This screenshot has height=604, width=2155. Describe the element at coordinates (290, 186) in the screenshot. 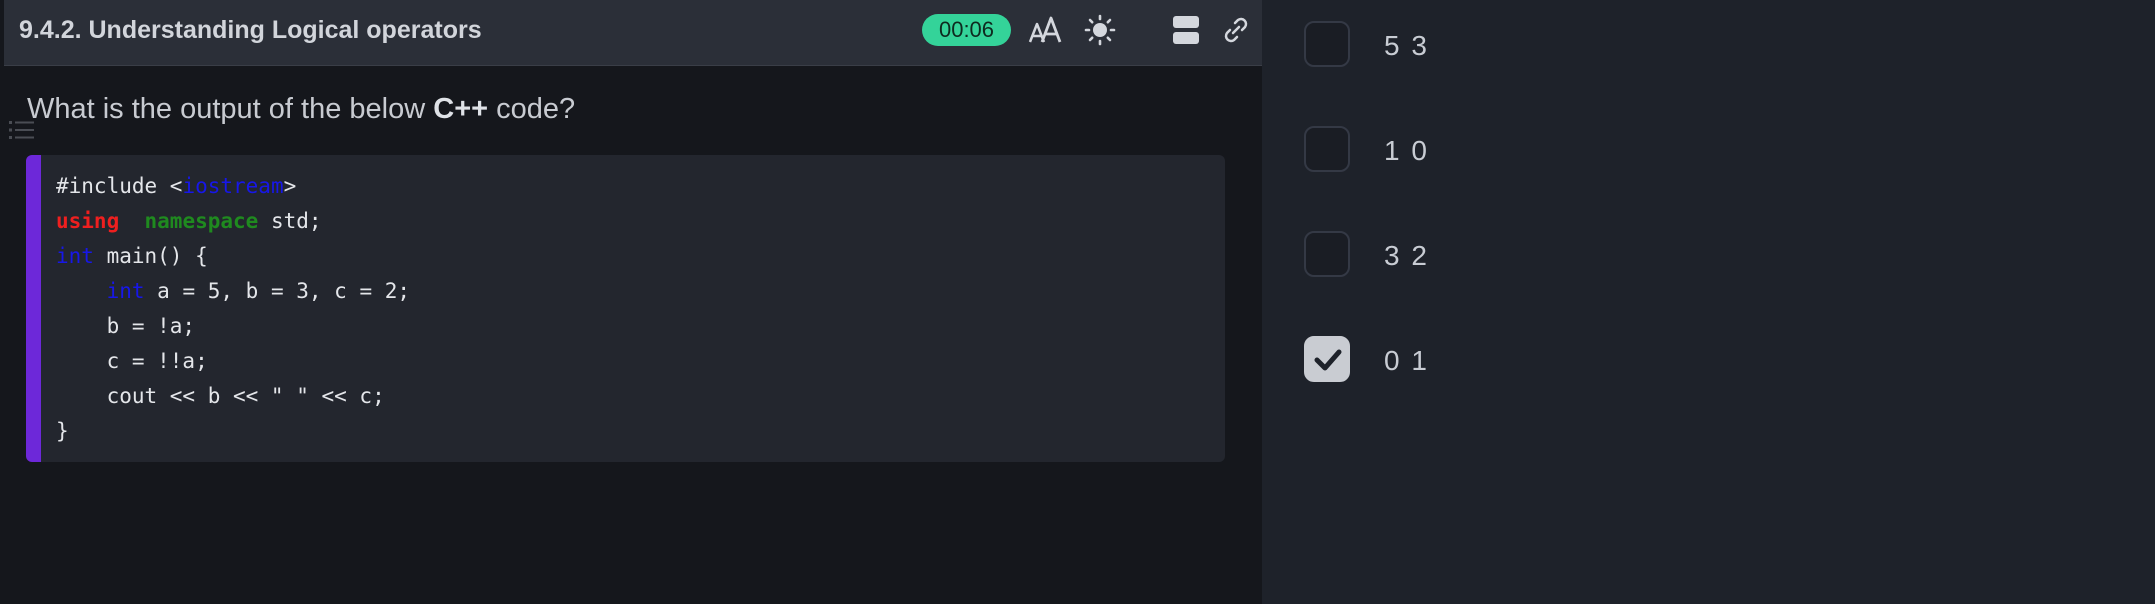

I see `code-token: >` at that location.